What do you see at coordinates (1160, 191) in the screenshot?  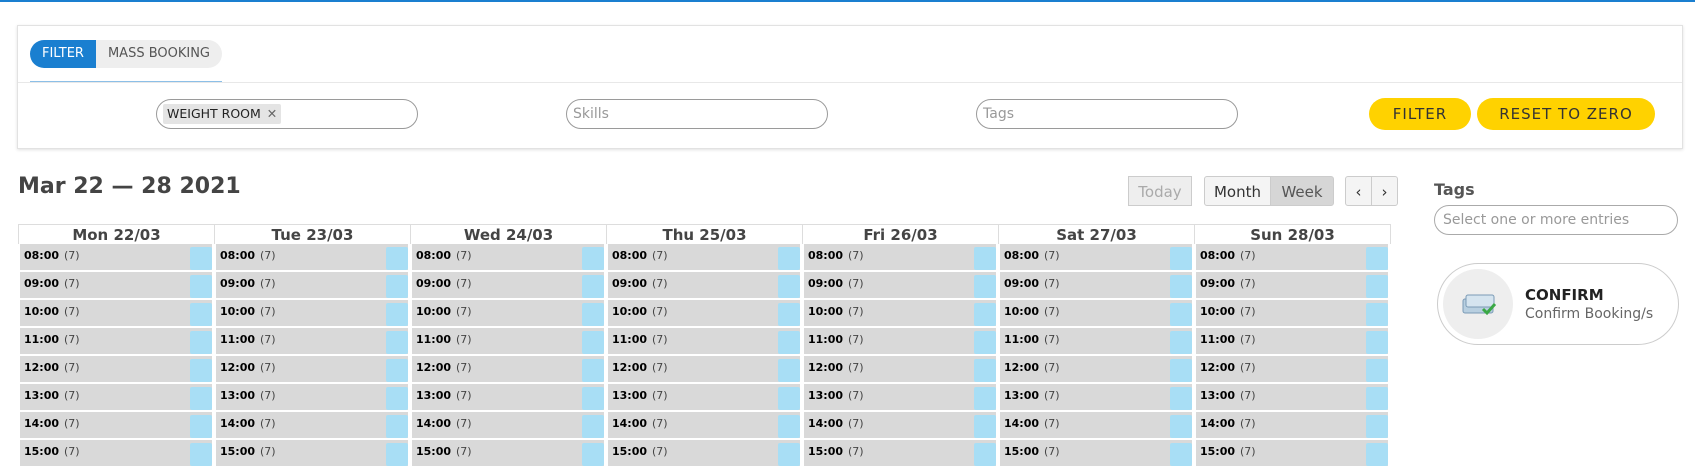 I see `today-button: Today` at bounding box center [1160, 191].